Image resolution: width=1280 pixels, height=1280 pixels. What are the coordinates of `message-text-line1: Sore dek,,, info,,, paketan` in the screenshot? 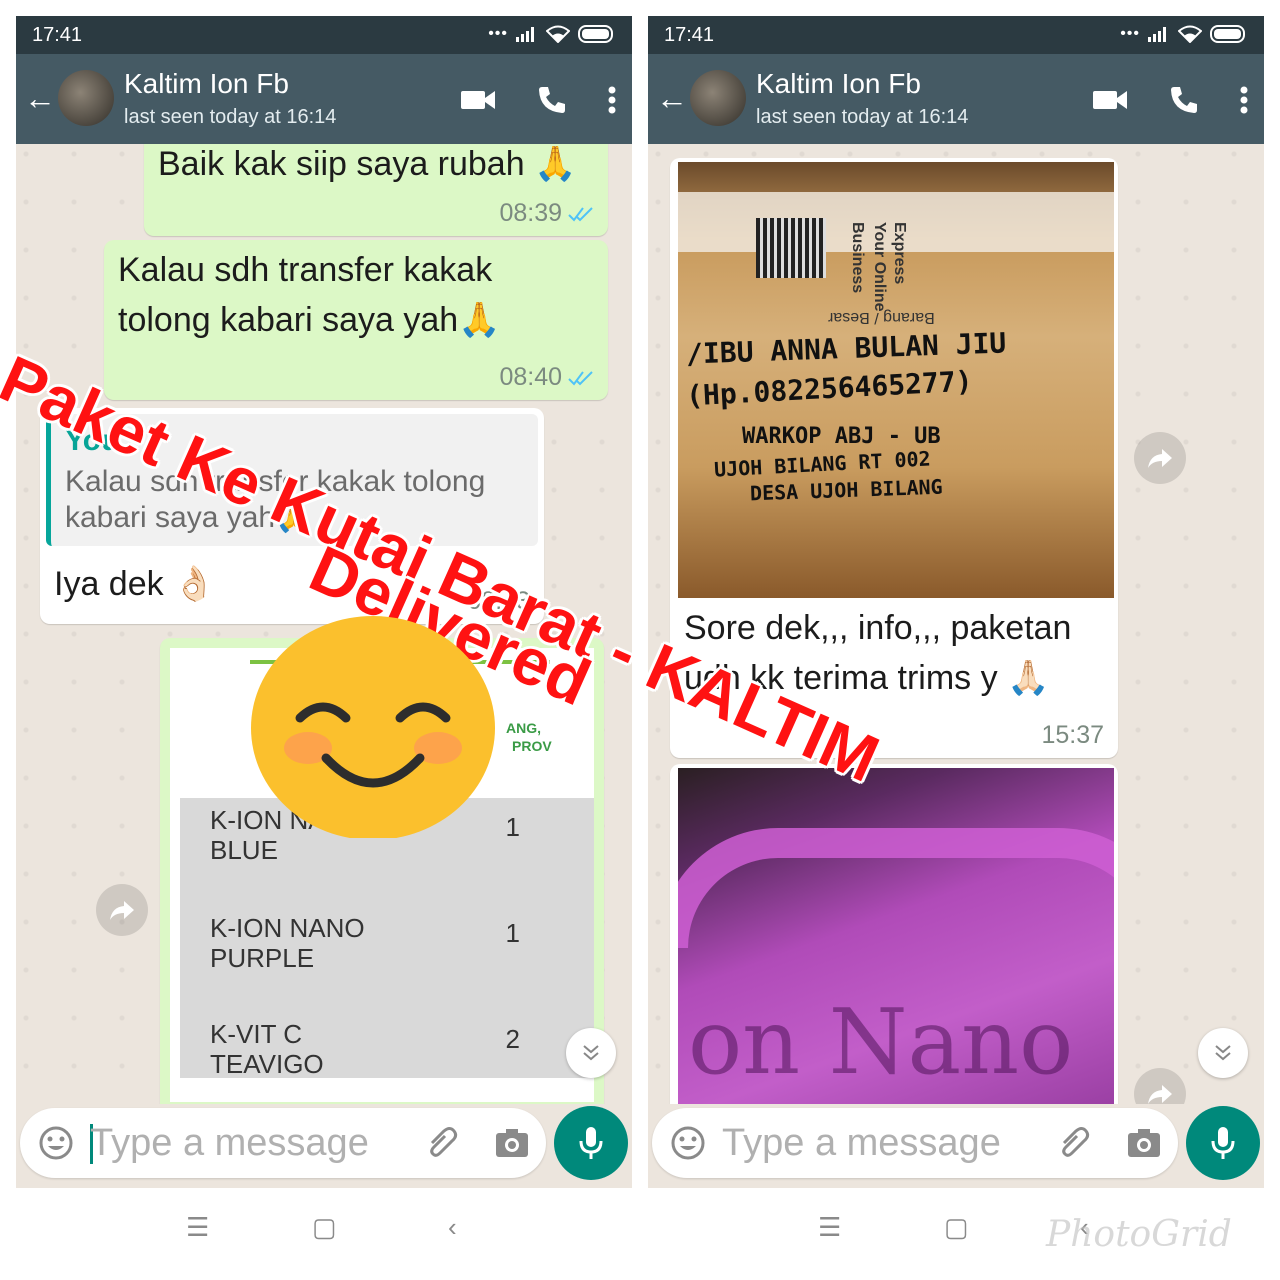 It's located at (878, 628).